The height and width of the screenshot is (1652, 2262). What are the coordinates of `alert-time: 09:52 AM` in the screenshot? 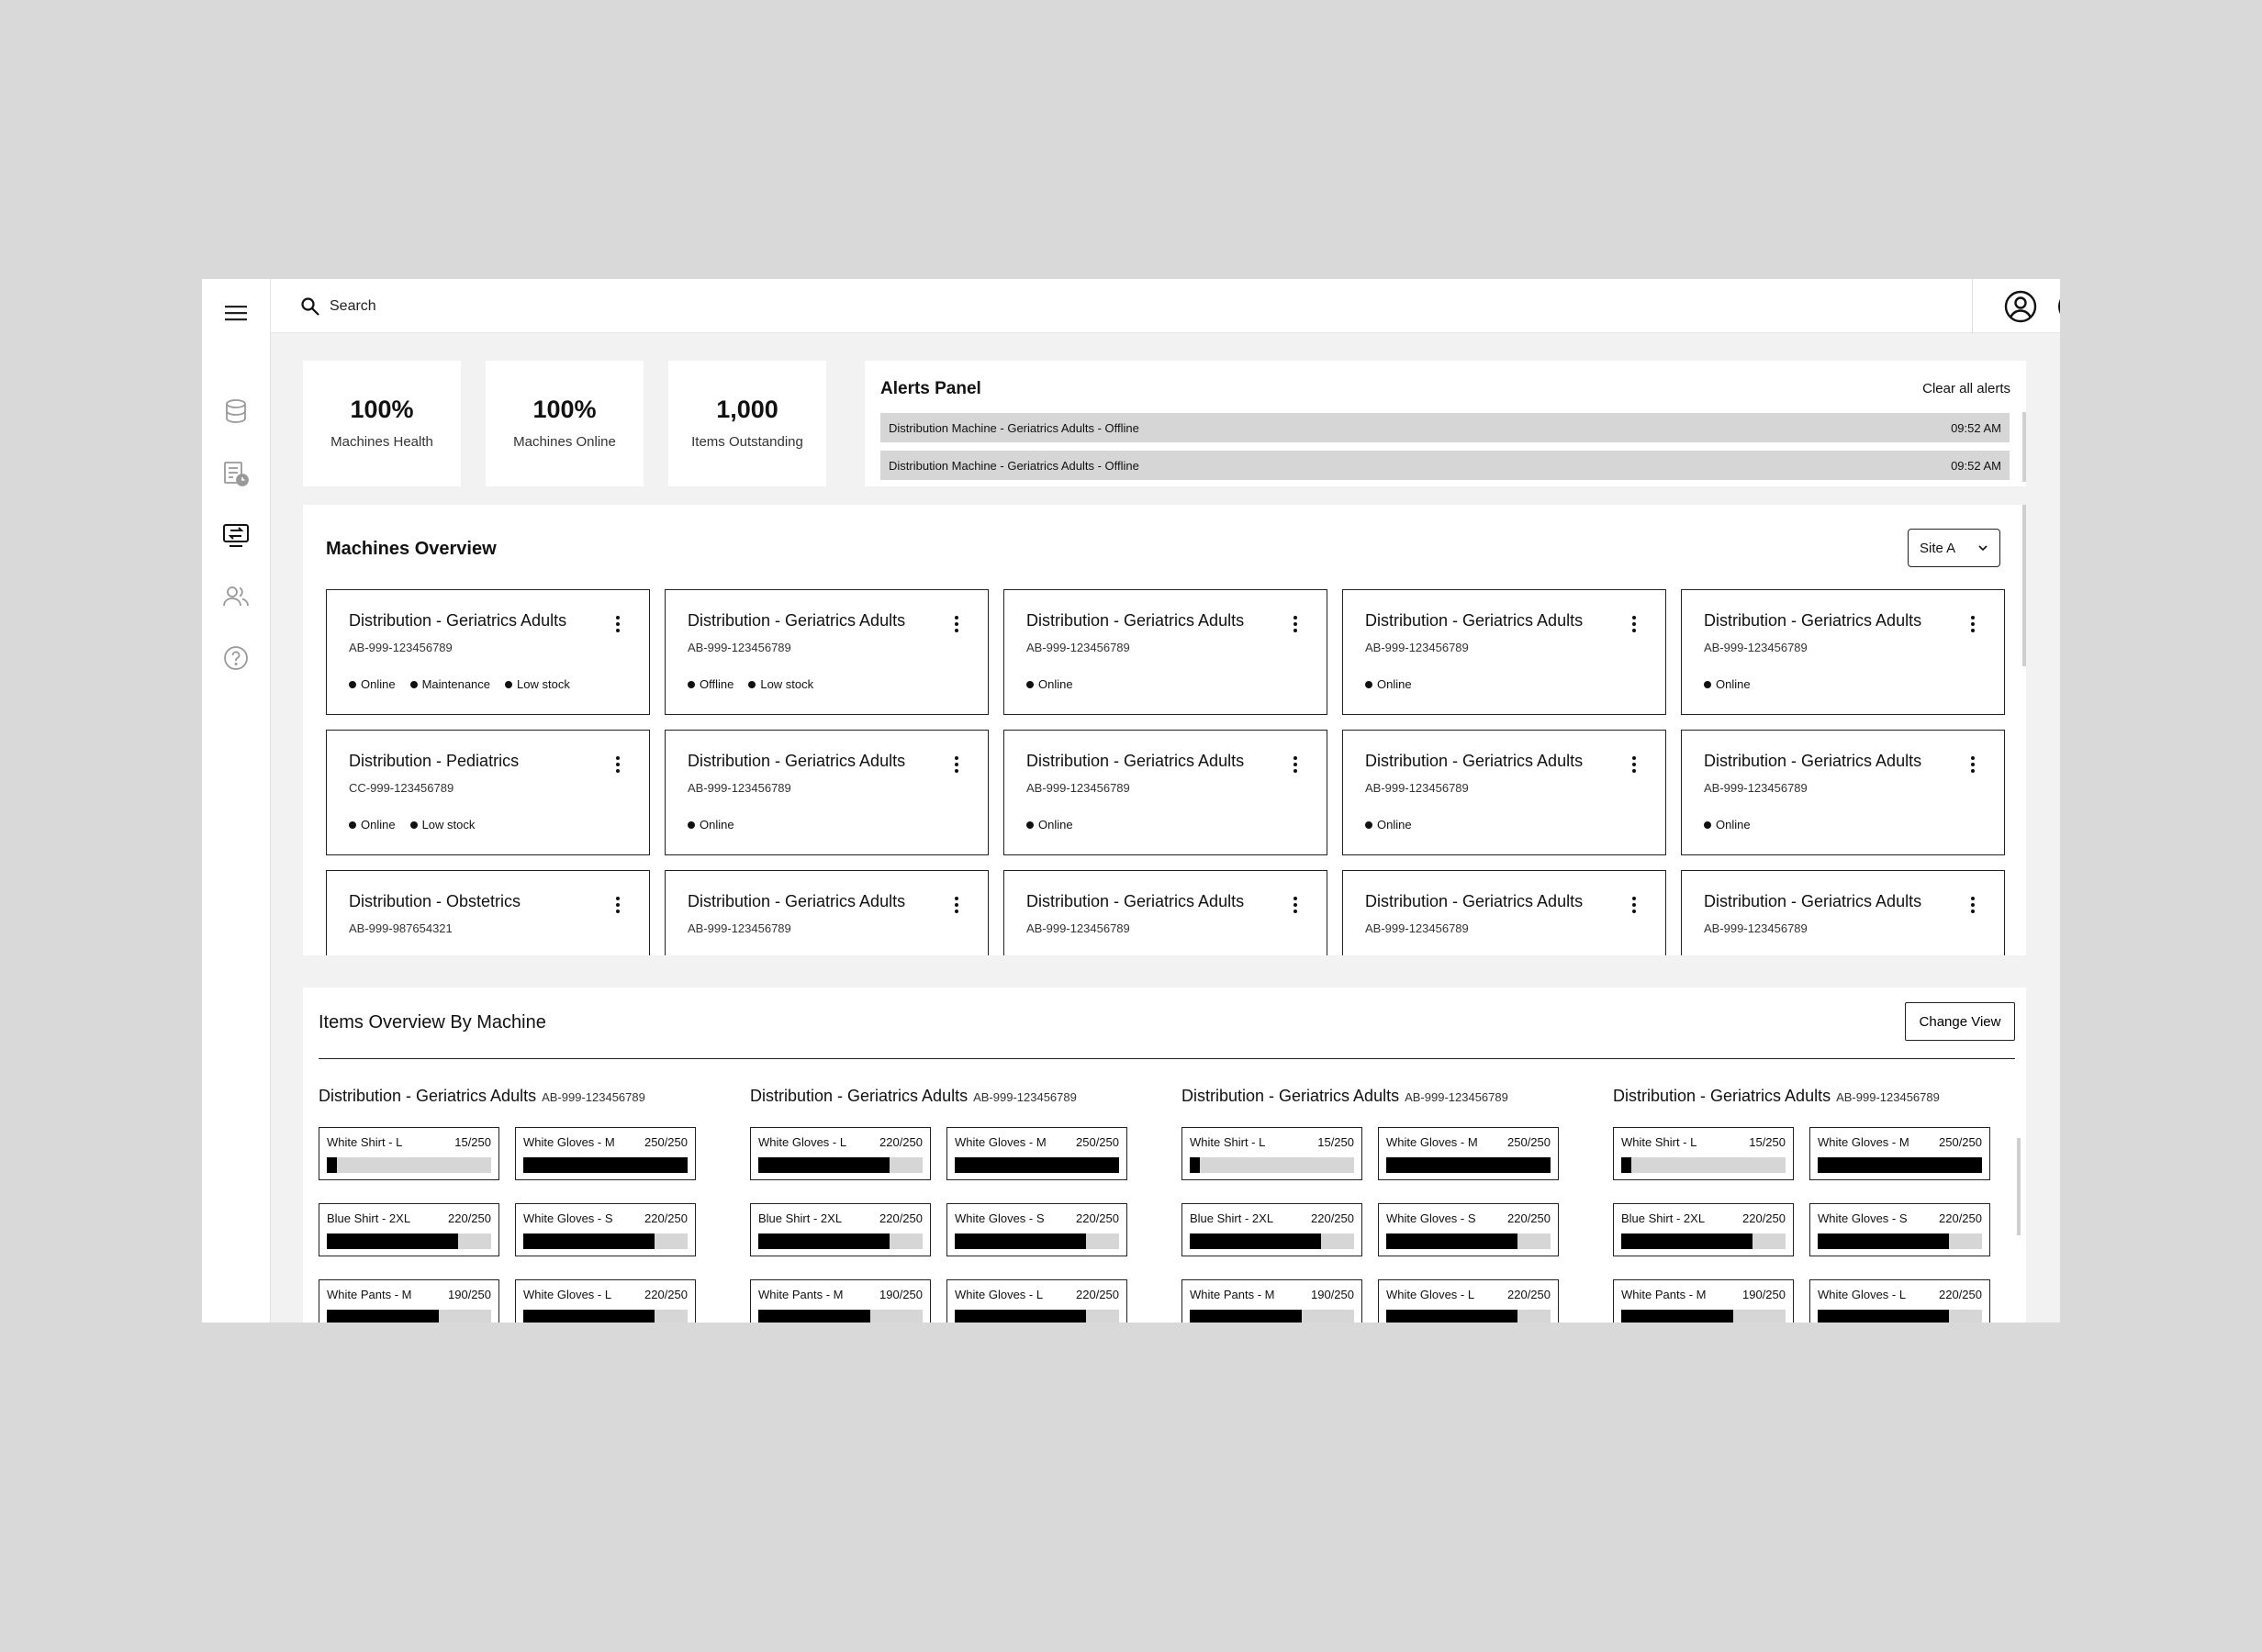 It's located at (1976, 466).